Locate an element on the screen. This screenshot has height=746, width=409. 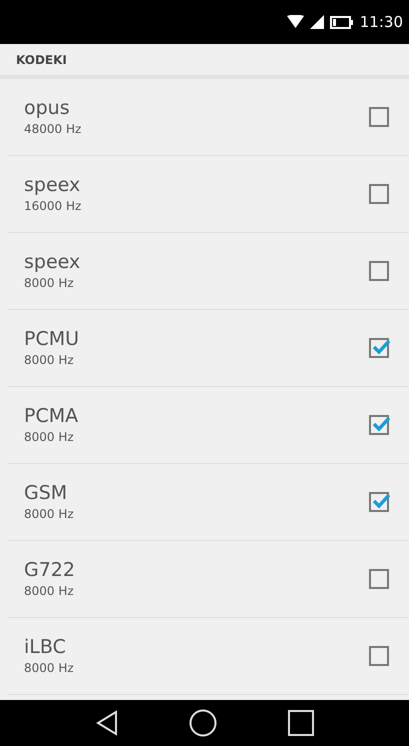
codec-name: PCMA is located at coordinates (52, 416).